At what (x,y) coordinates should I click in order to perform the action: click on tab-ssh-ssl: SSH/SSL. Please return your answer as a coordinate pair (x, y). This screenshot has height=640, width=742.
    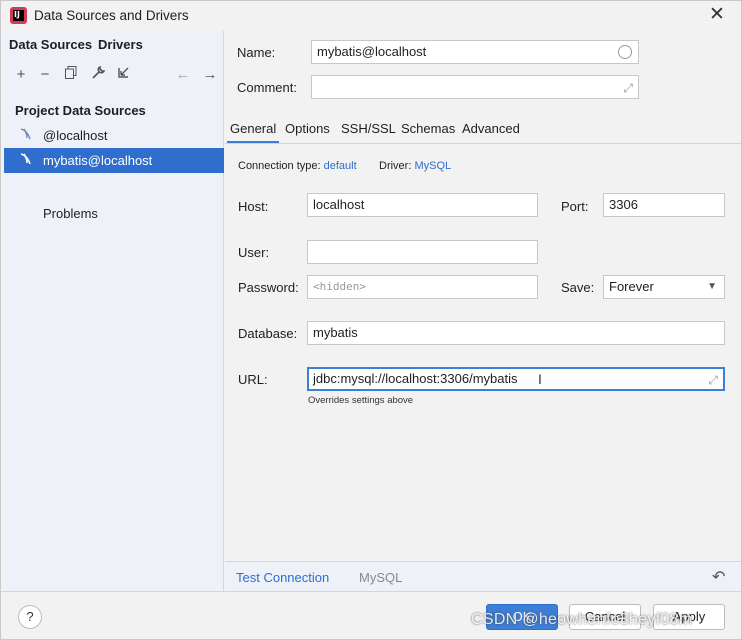
    Looking at the image, I should click on (368, 128).